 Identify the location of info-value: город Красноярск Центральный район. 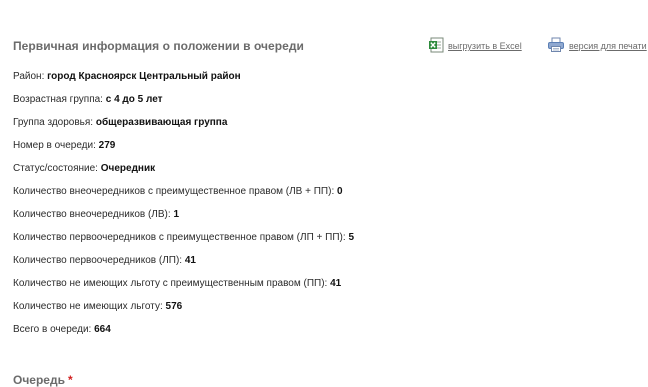
(144, 76).